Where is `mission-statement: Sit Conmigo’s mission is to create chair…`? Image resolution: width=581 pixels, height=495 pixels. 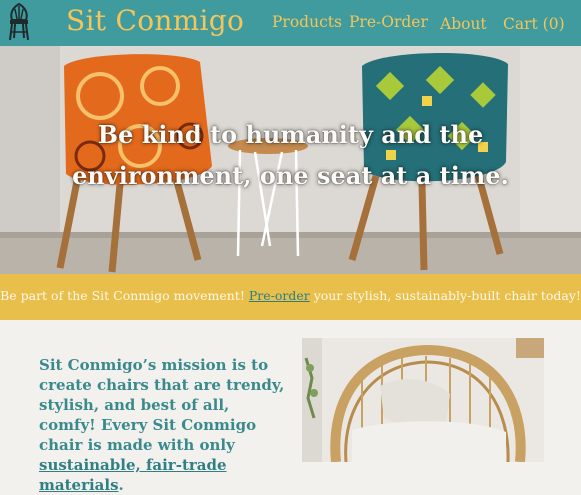 mission-statement: Sit Conmigo’s mission is to create chair… is located at coordinates (164, 425).